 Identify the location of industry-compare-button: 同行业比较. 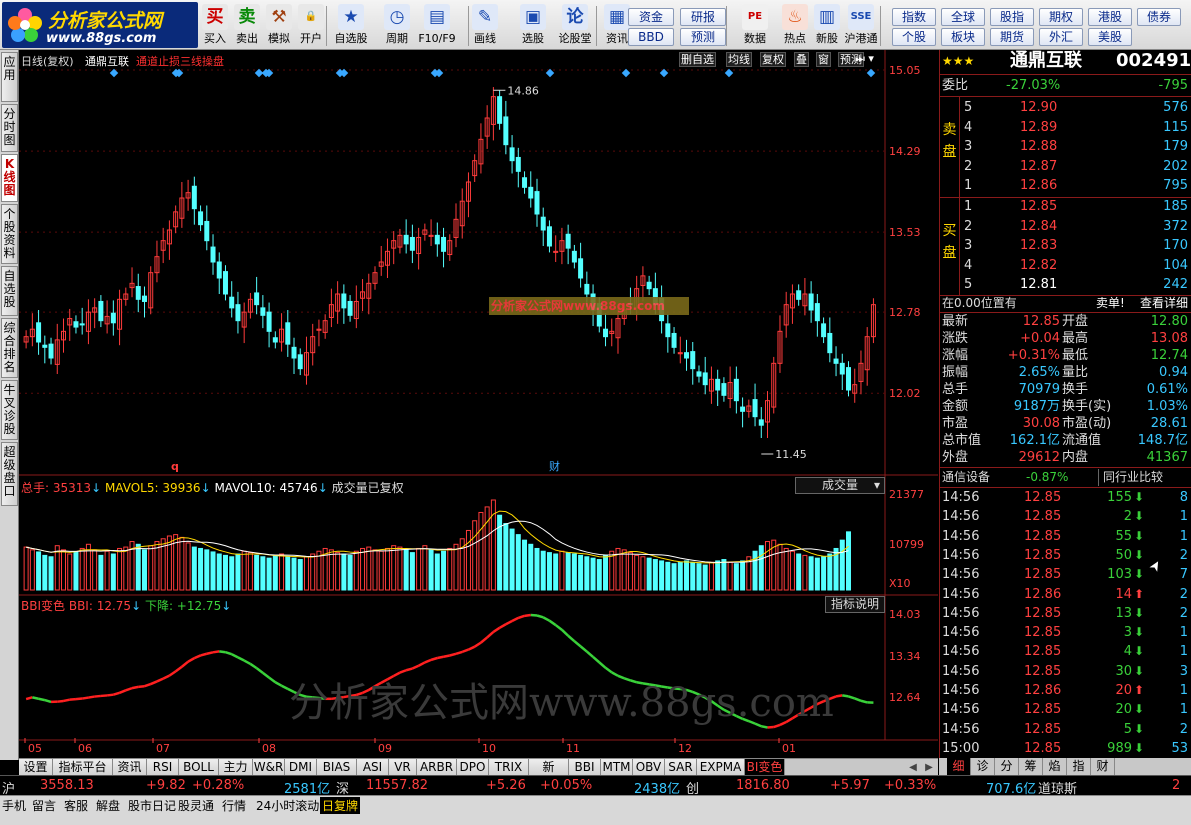
(1130, 477).